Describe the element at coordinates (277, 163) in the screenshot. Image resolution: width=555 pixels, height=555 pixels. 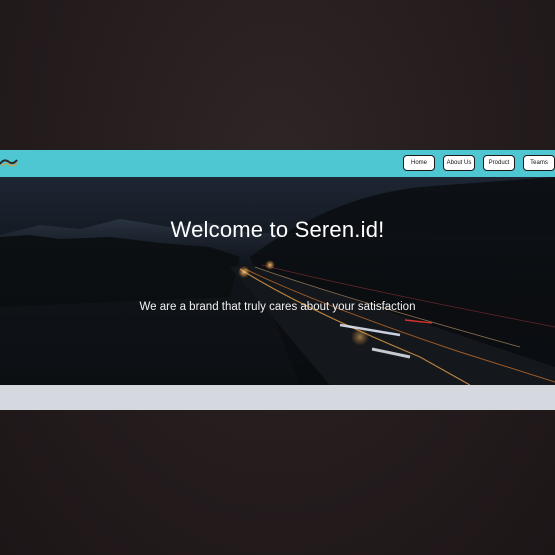
I see `navbar: Home About Us Product Teams` at that location.